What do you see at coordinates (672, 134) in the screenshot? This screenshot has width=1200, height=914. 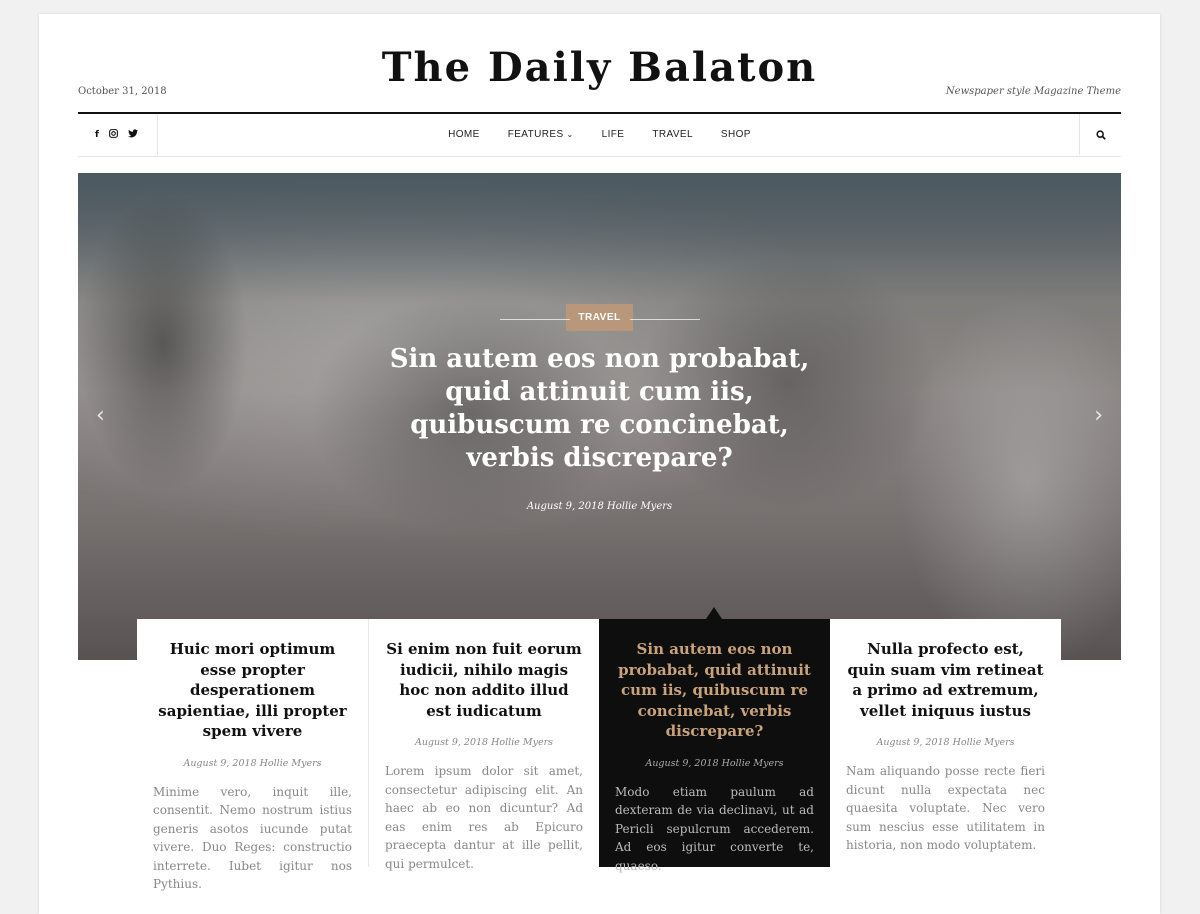 I see `nav-item-travel: TRAVEL` at bounding box center [672, 134].